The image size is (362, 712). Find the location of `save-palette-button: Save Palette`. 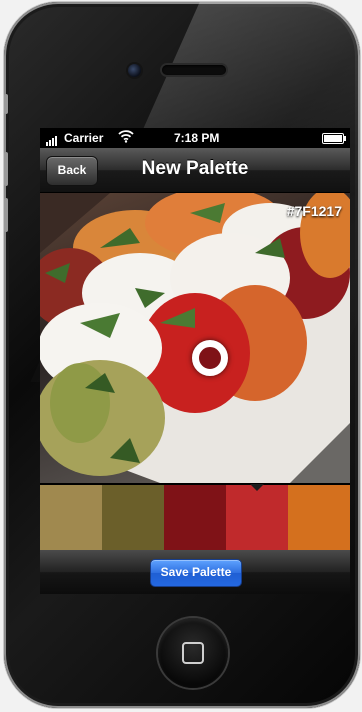

save-palette-button: Save Palette is located at coordinates (196, 573).